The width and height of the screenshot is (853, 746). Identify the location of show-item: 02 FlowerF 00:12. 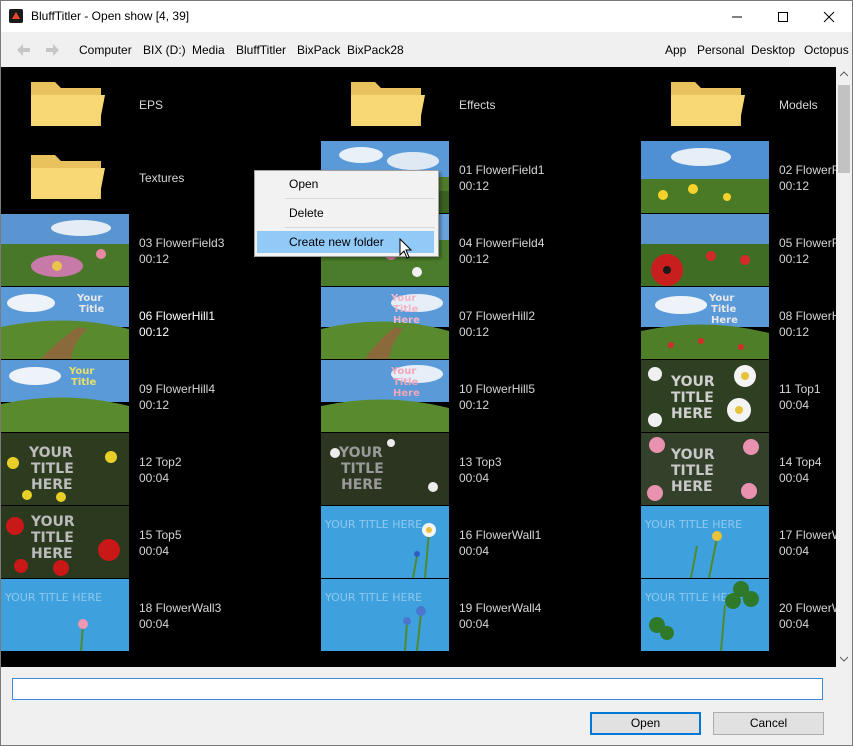
(738, 177).